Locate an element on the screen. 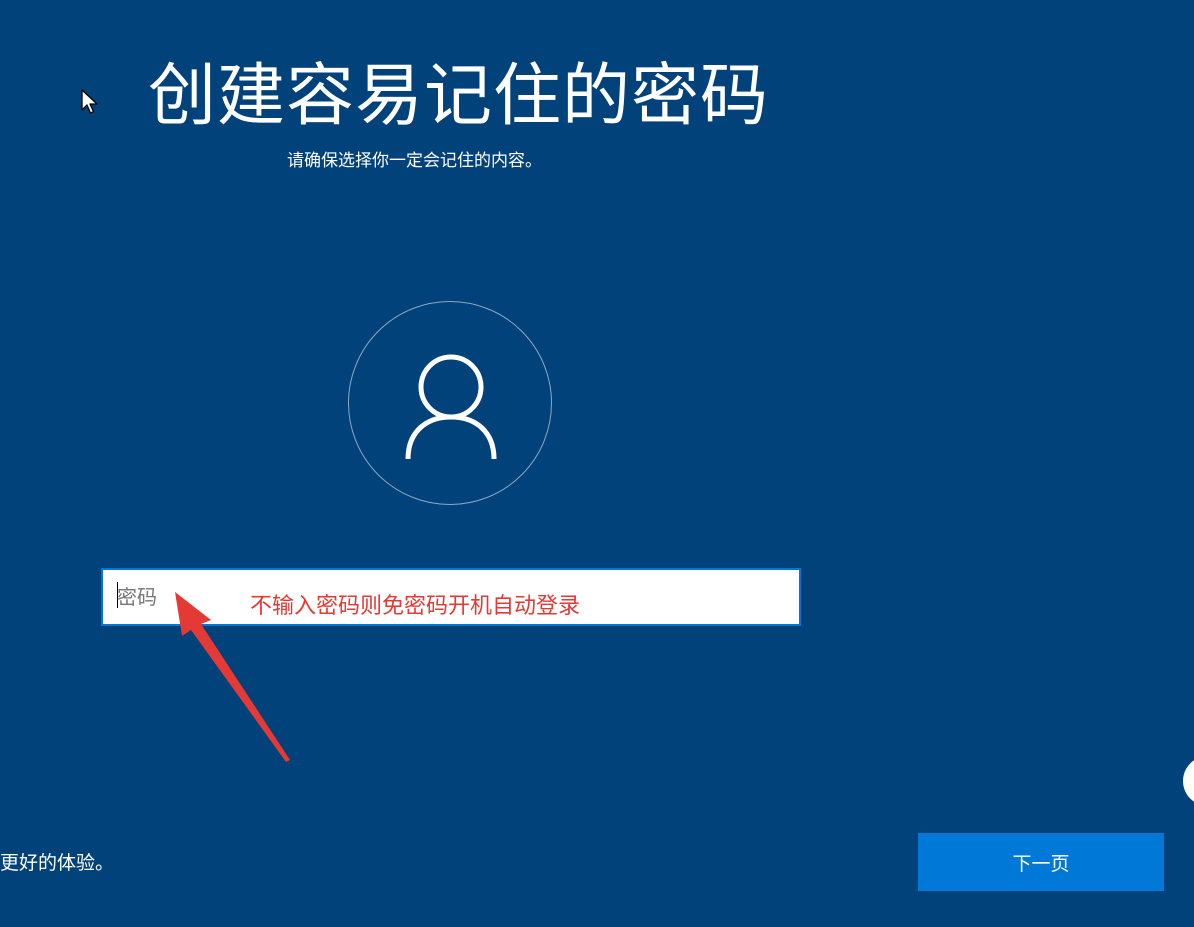  mouse-pointer-icon is located at coordinates (89, 101).